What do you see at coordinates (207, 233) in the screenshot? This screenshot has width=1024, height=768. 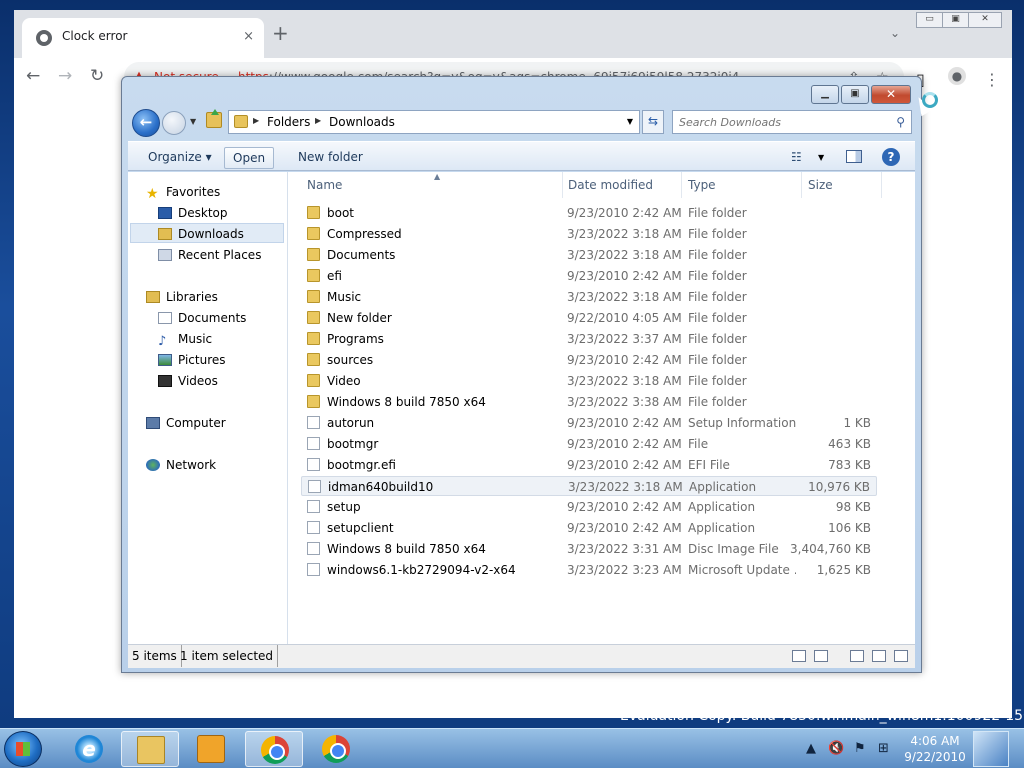 I see `nav-downloads: Downloads` at bounding box center [207, 233].